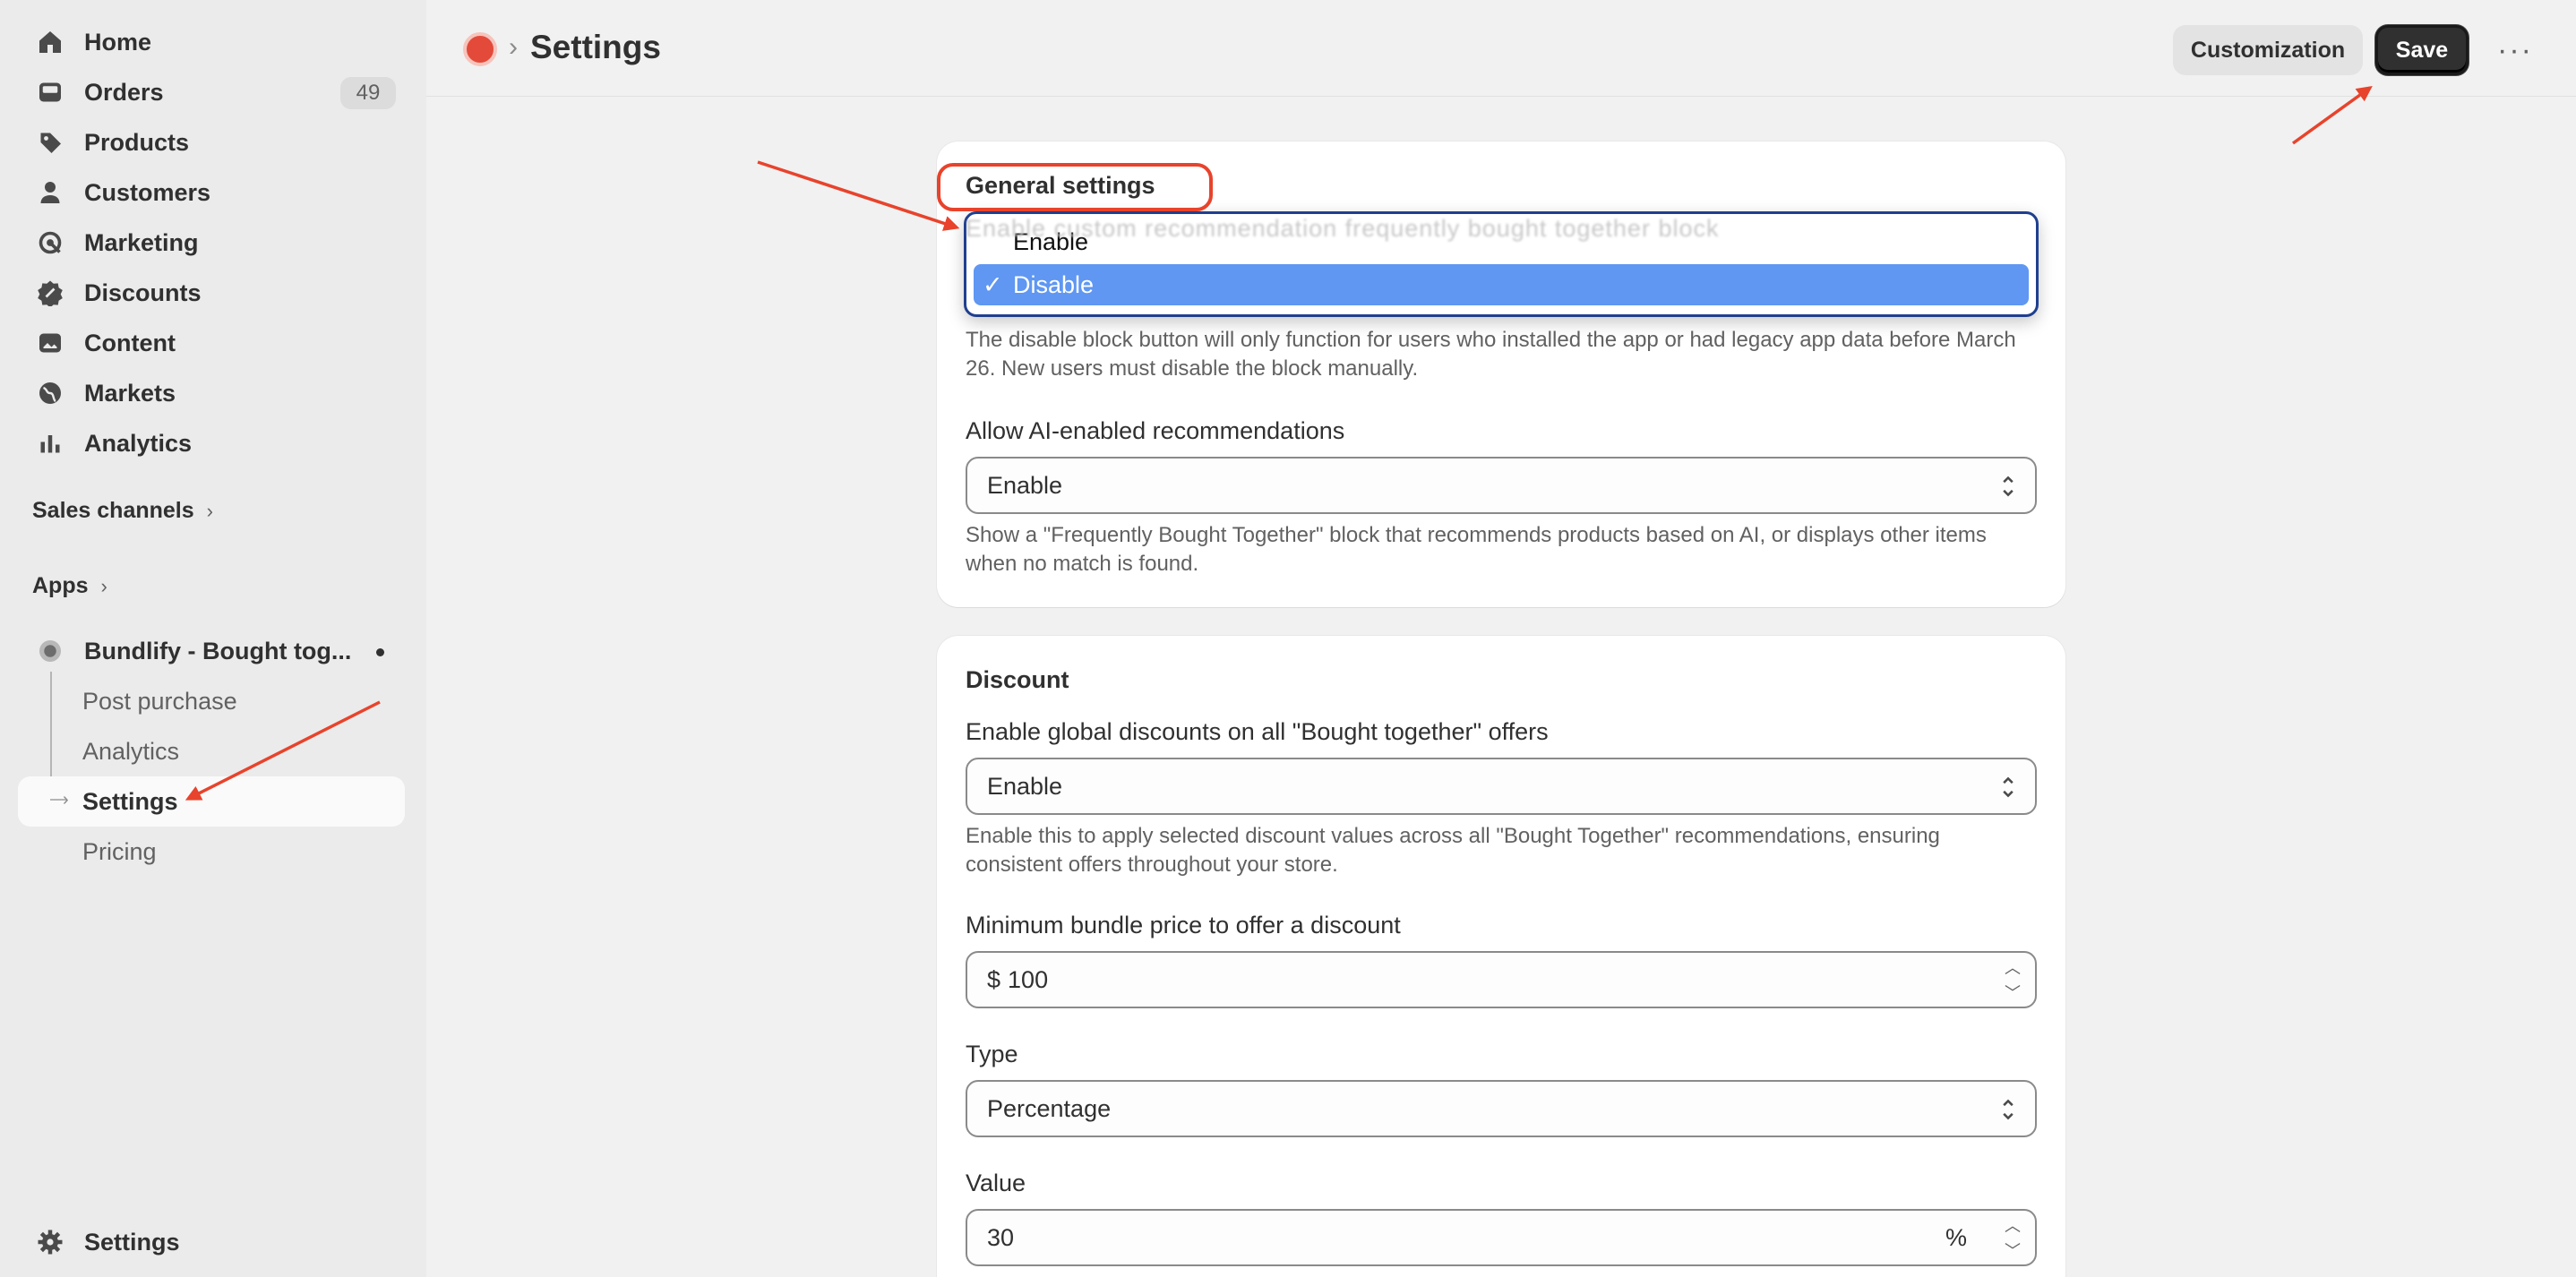  I want to click on active-item-highlight, so click(211, 802).